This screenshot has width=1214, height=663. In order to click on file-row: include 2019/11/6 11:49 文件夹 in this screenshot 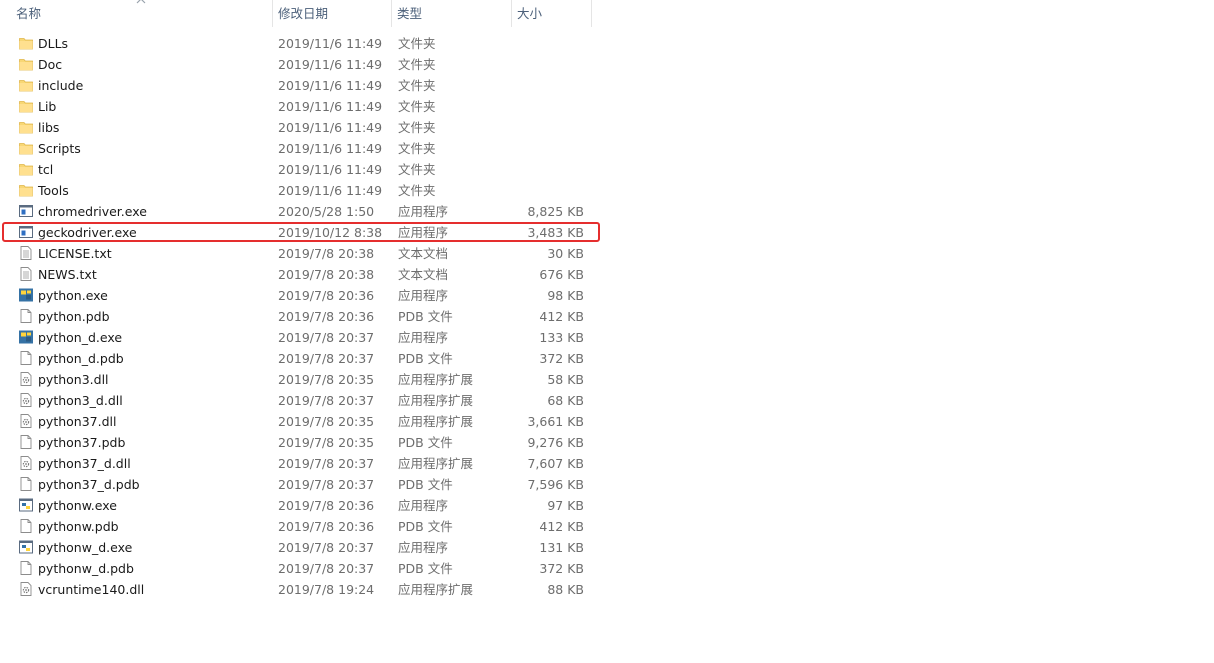, I will do `click(300, 85)`.